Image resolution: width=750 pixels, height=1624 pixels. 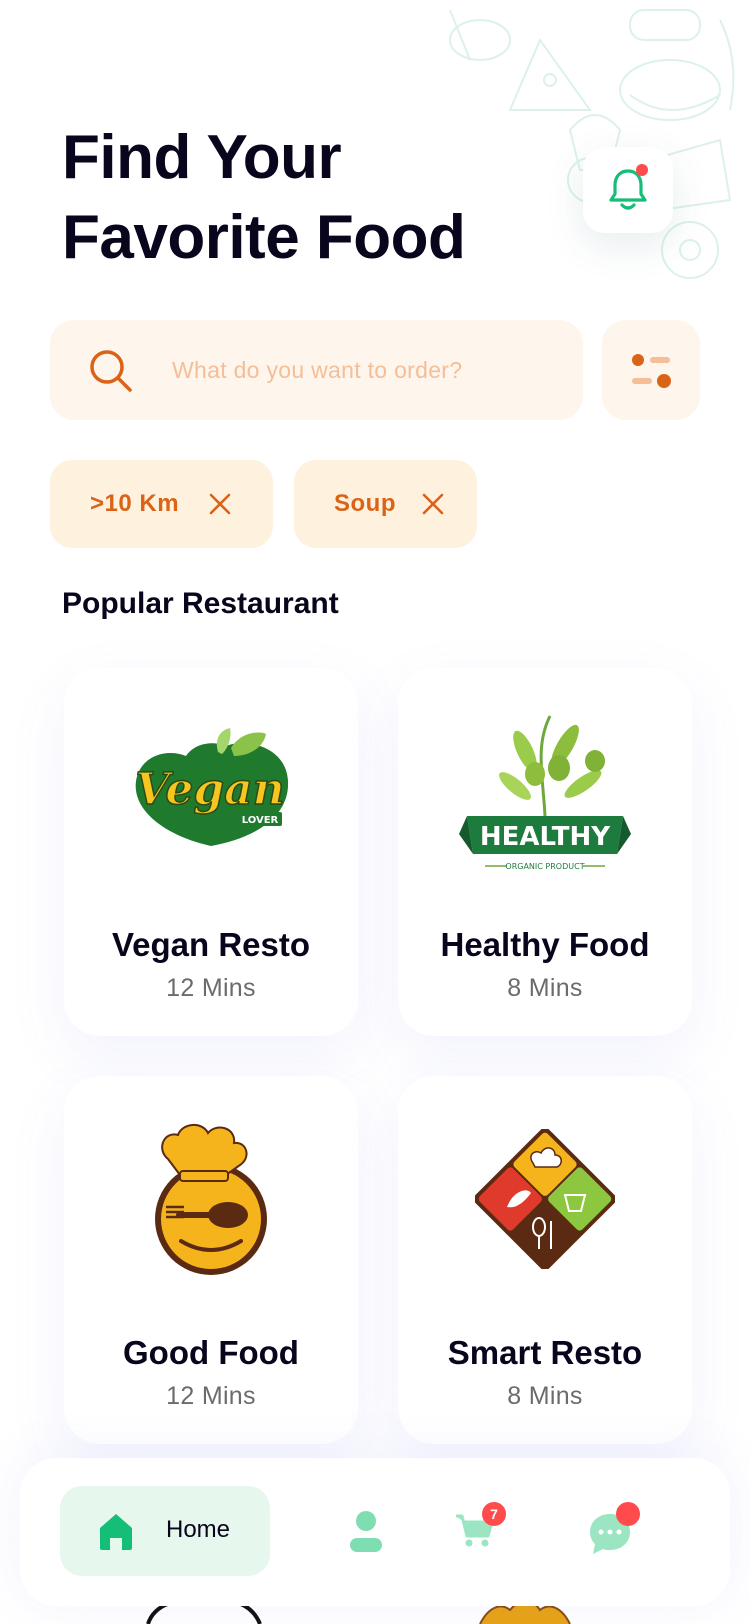 I want to click on profile-icon, so click(x=366, y=1531).